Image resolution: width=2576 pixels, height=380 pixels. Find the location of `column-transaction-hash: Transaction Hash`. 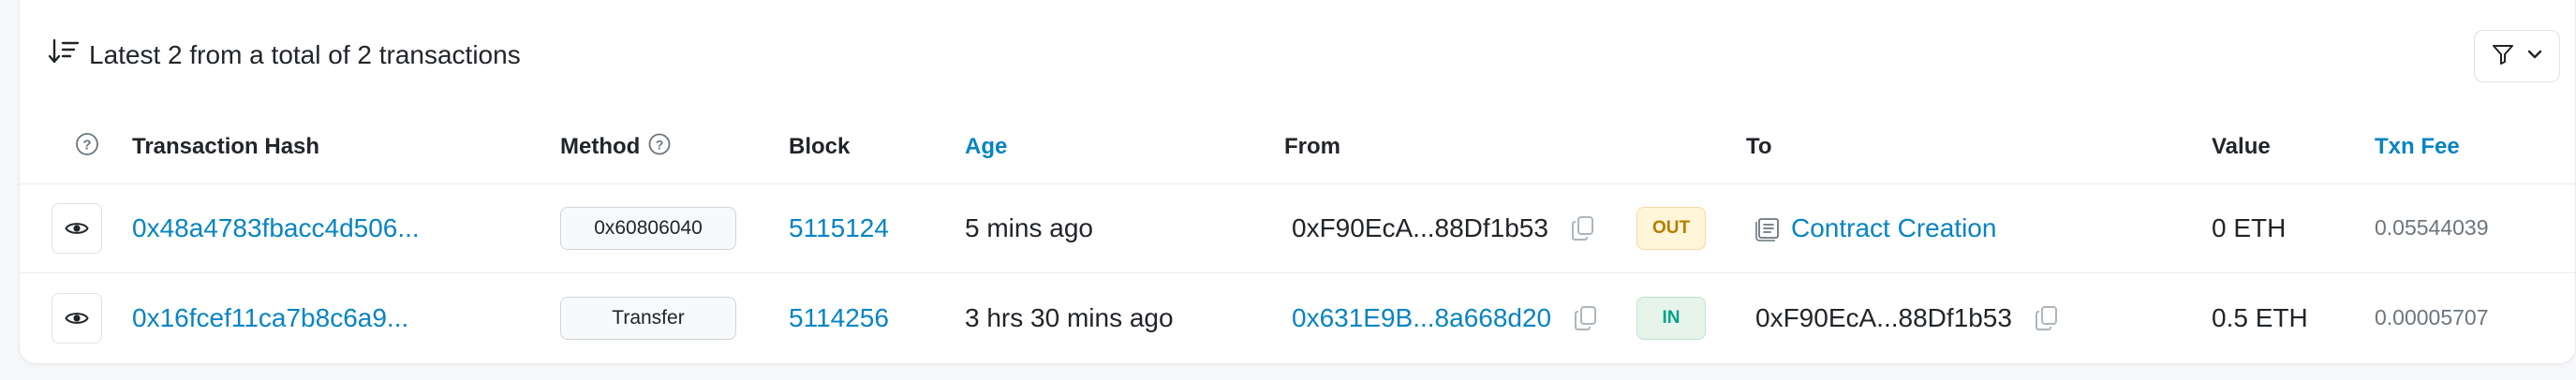

column-transaction-hash: Transaction Hash is located at coordinates (226, 146).